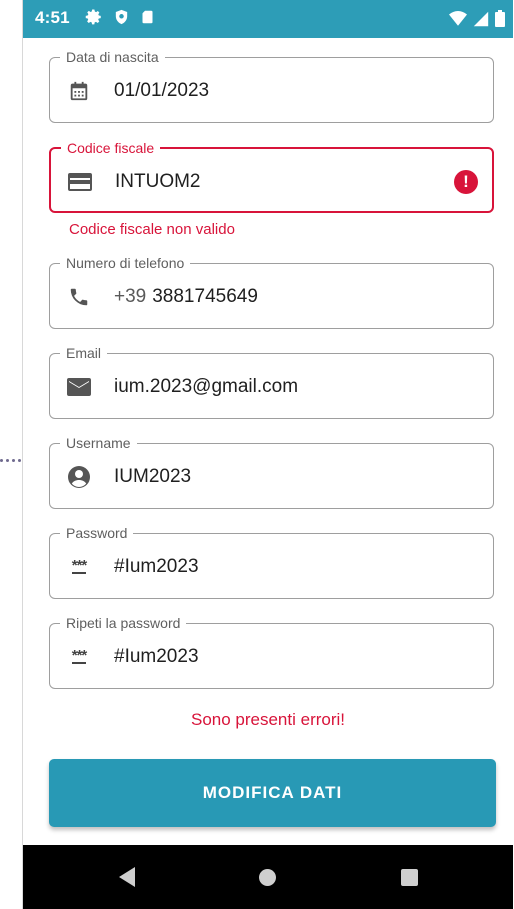 The height and width of the screenshot is (909, 514). What do you see at coordinates (94, 19) in the screenshot?
I see `settings-gear-icon` at bounding box center [94, 19].